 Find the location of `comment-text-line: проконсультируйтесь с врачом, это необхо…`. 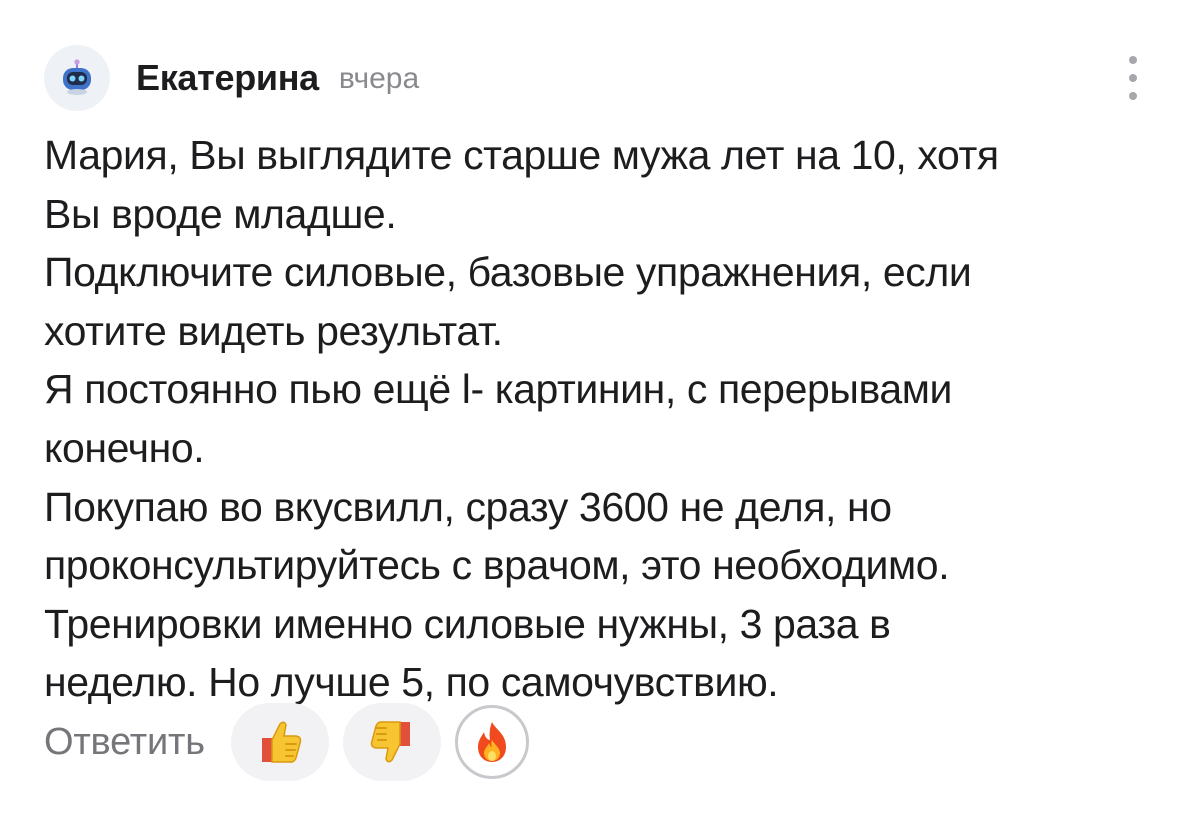

comment-text-line: проконсультируйтесь с врачом, это необхо… is located at coordinates (497, 565).